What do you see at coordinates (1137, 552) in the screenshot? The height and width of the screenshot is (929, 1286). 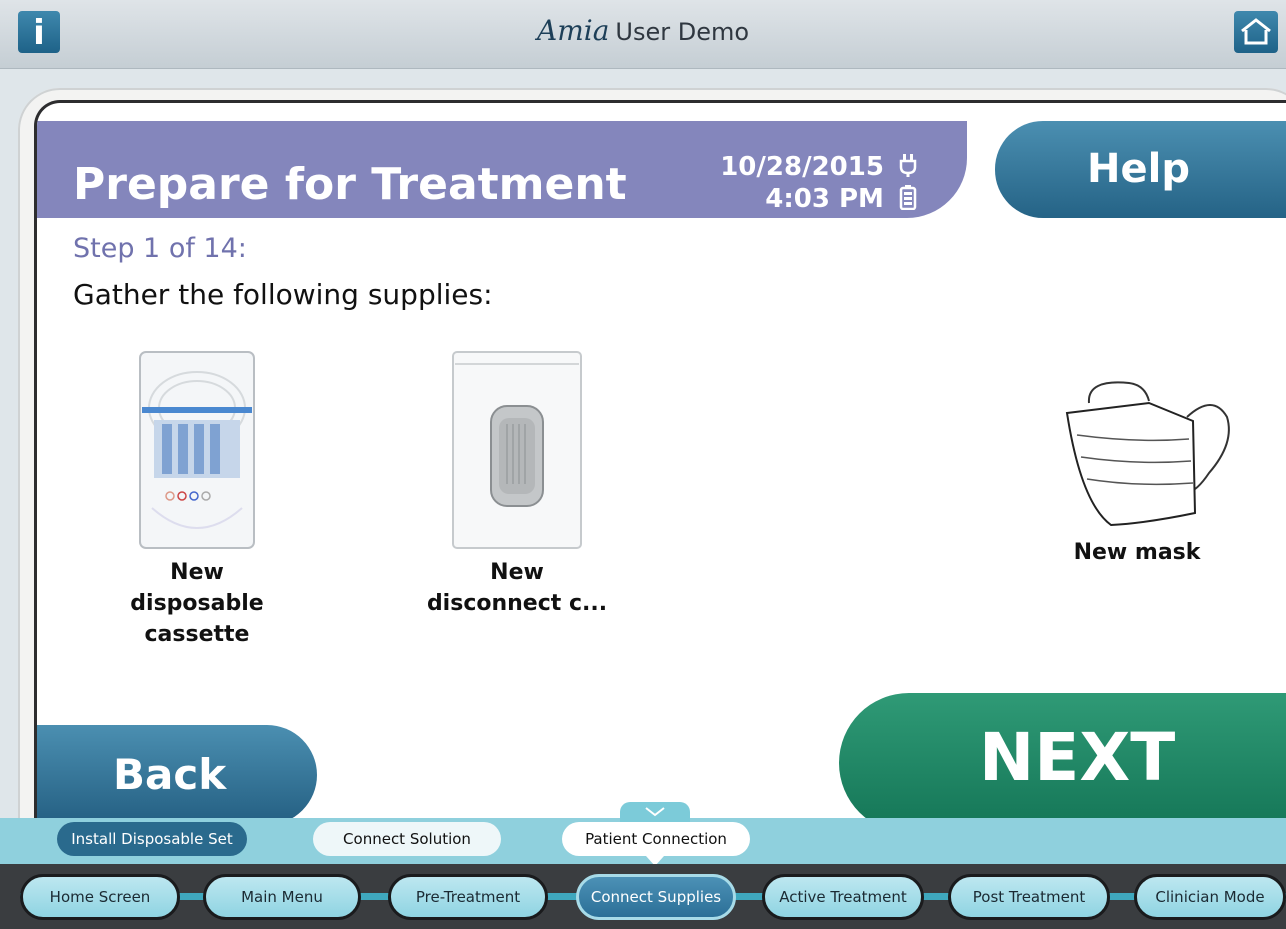 I see `supply-caption: New mask` at bounding box center [1137, 552].